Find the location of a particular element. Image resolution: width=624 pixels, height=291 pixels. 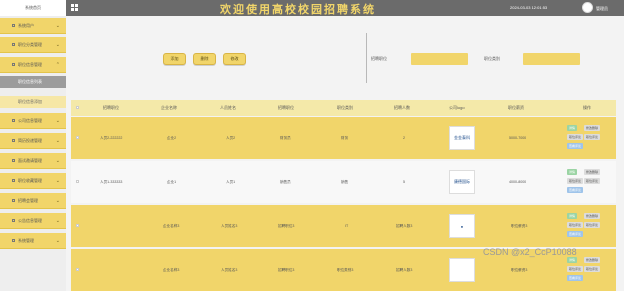

col-person: 人员姓名 is located at coordinates (228, 107).